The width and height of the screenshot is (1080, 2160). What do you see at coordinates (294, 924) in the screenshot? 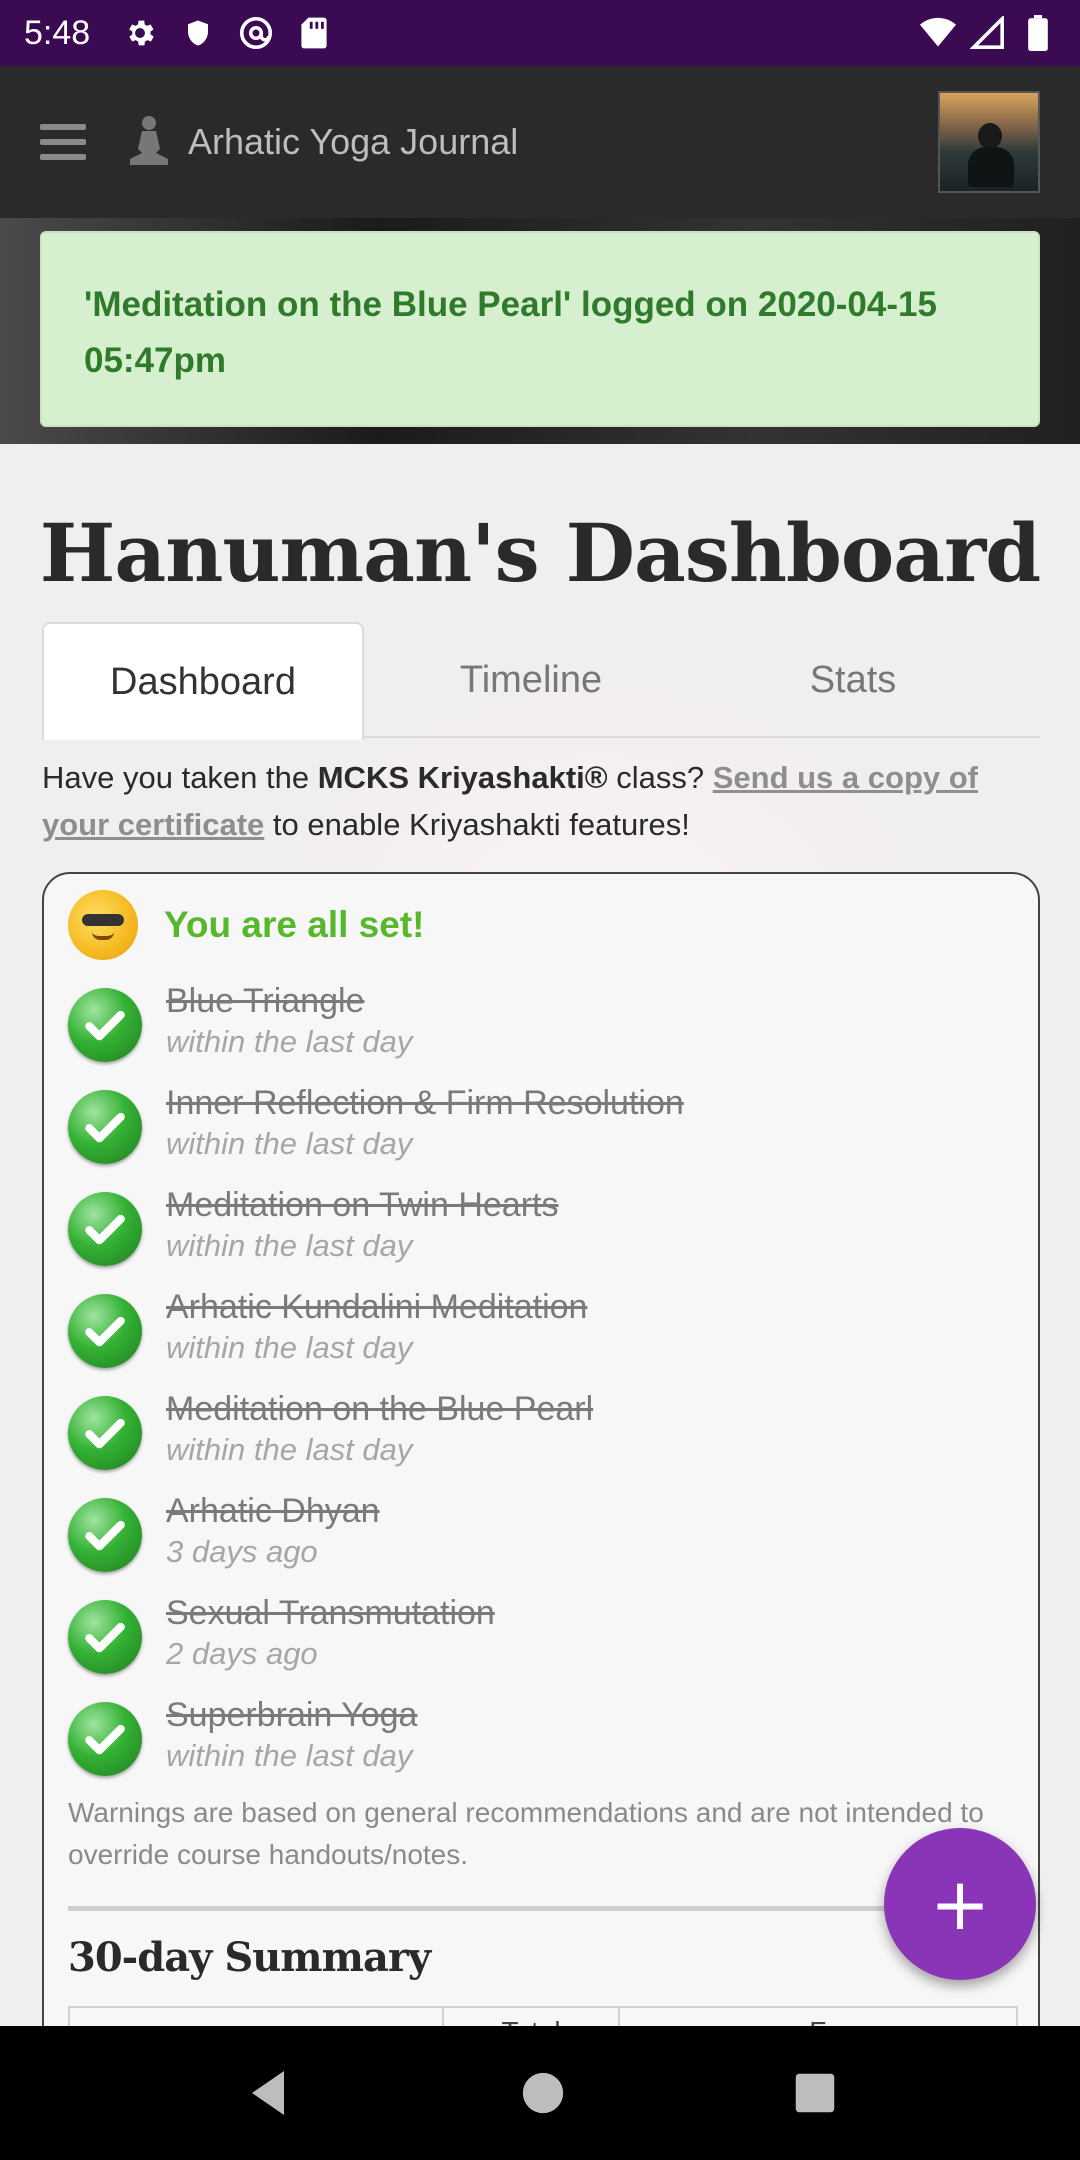
I see `all-set-text: You are all set!` at bounding box center [294, 924].